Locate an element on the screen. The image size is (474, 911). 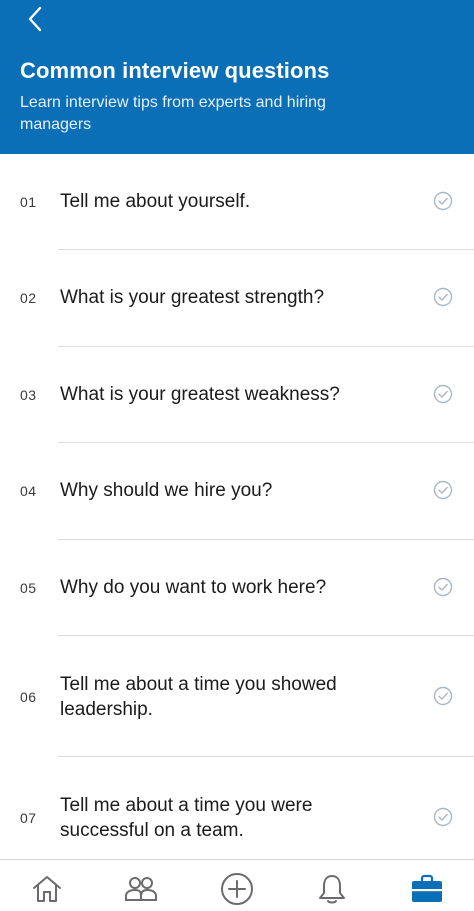
question-row-02: 02 What is your greatest strength? is located at coordinates (237, 298).